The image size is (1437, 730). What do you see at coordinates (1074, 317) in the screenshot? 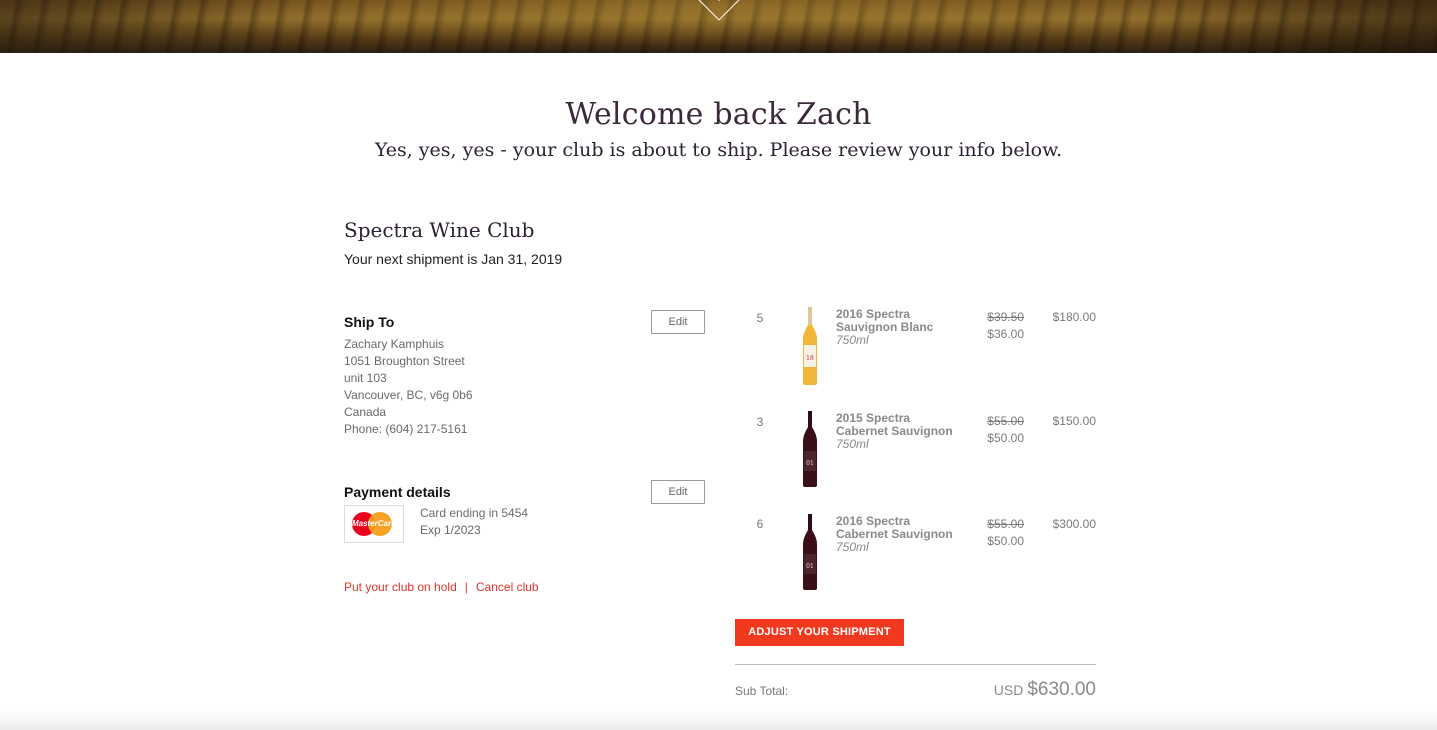
I see `line-total: $180.00` at bounding box center [1074, 317].